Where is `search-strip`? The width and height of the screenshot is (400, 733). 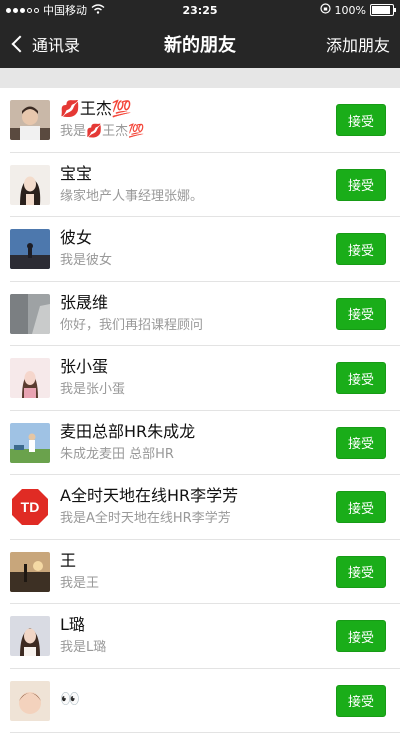
search-strip is located at coordinates (200, 78).